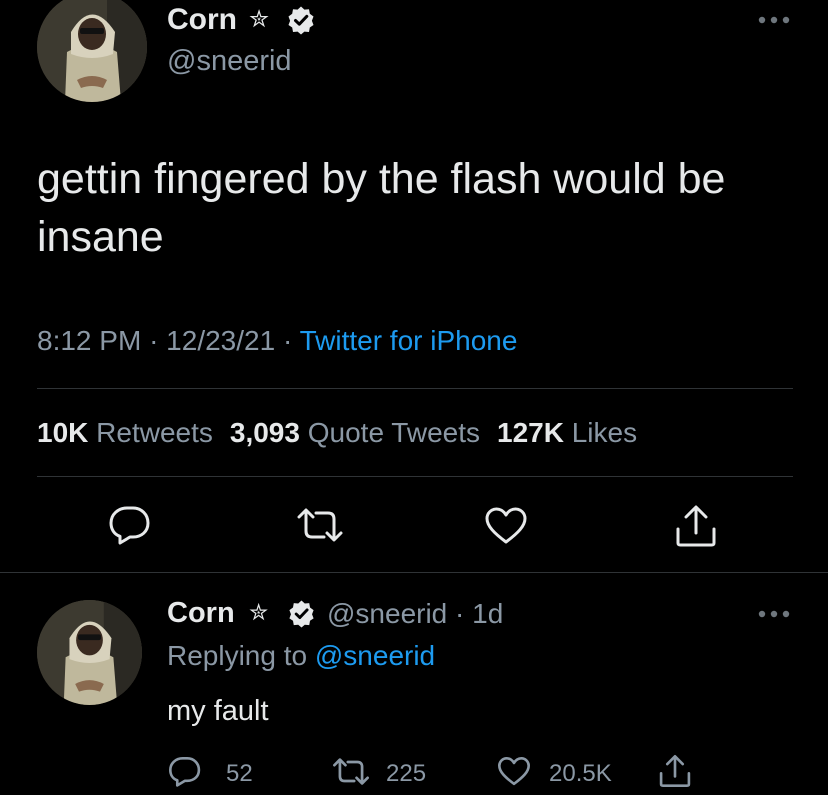 The image size is (828, 795). What do you see at coordinates (406, 773) in the screenshot?
I see `retweet-count: 225` at bounding box center [406, 773].